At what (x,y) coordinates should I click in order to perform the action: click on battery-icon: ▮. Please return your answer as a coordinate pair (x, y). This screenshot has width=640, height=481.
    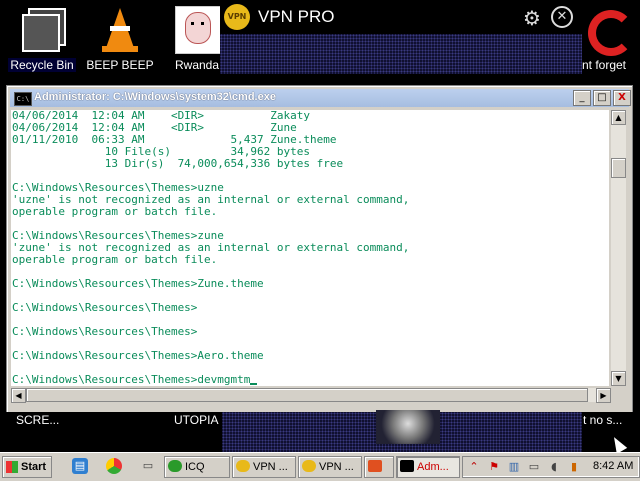
    Looking at the image, I should click on (574, 467).